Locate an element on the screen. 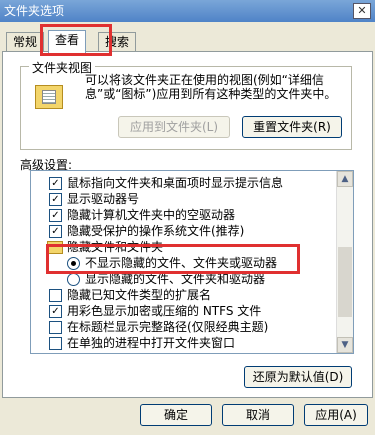 The height and width of the screenshot is (435, 375). setting-label: 显示驱动器号 is located at coordinates (103, 199).